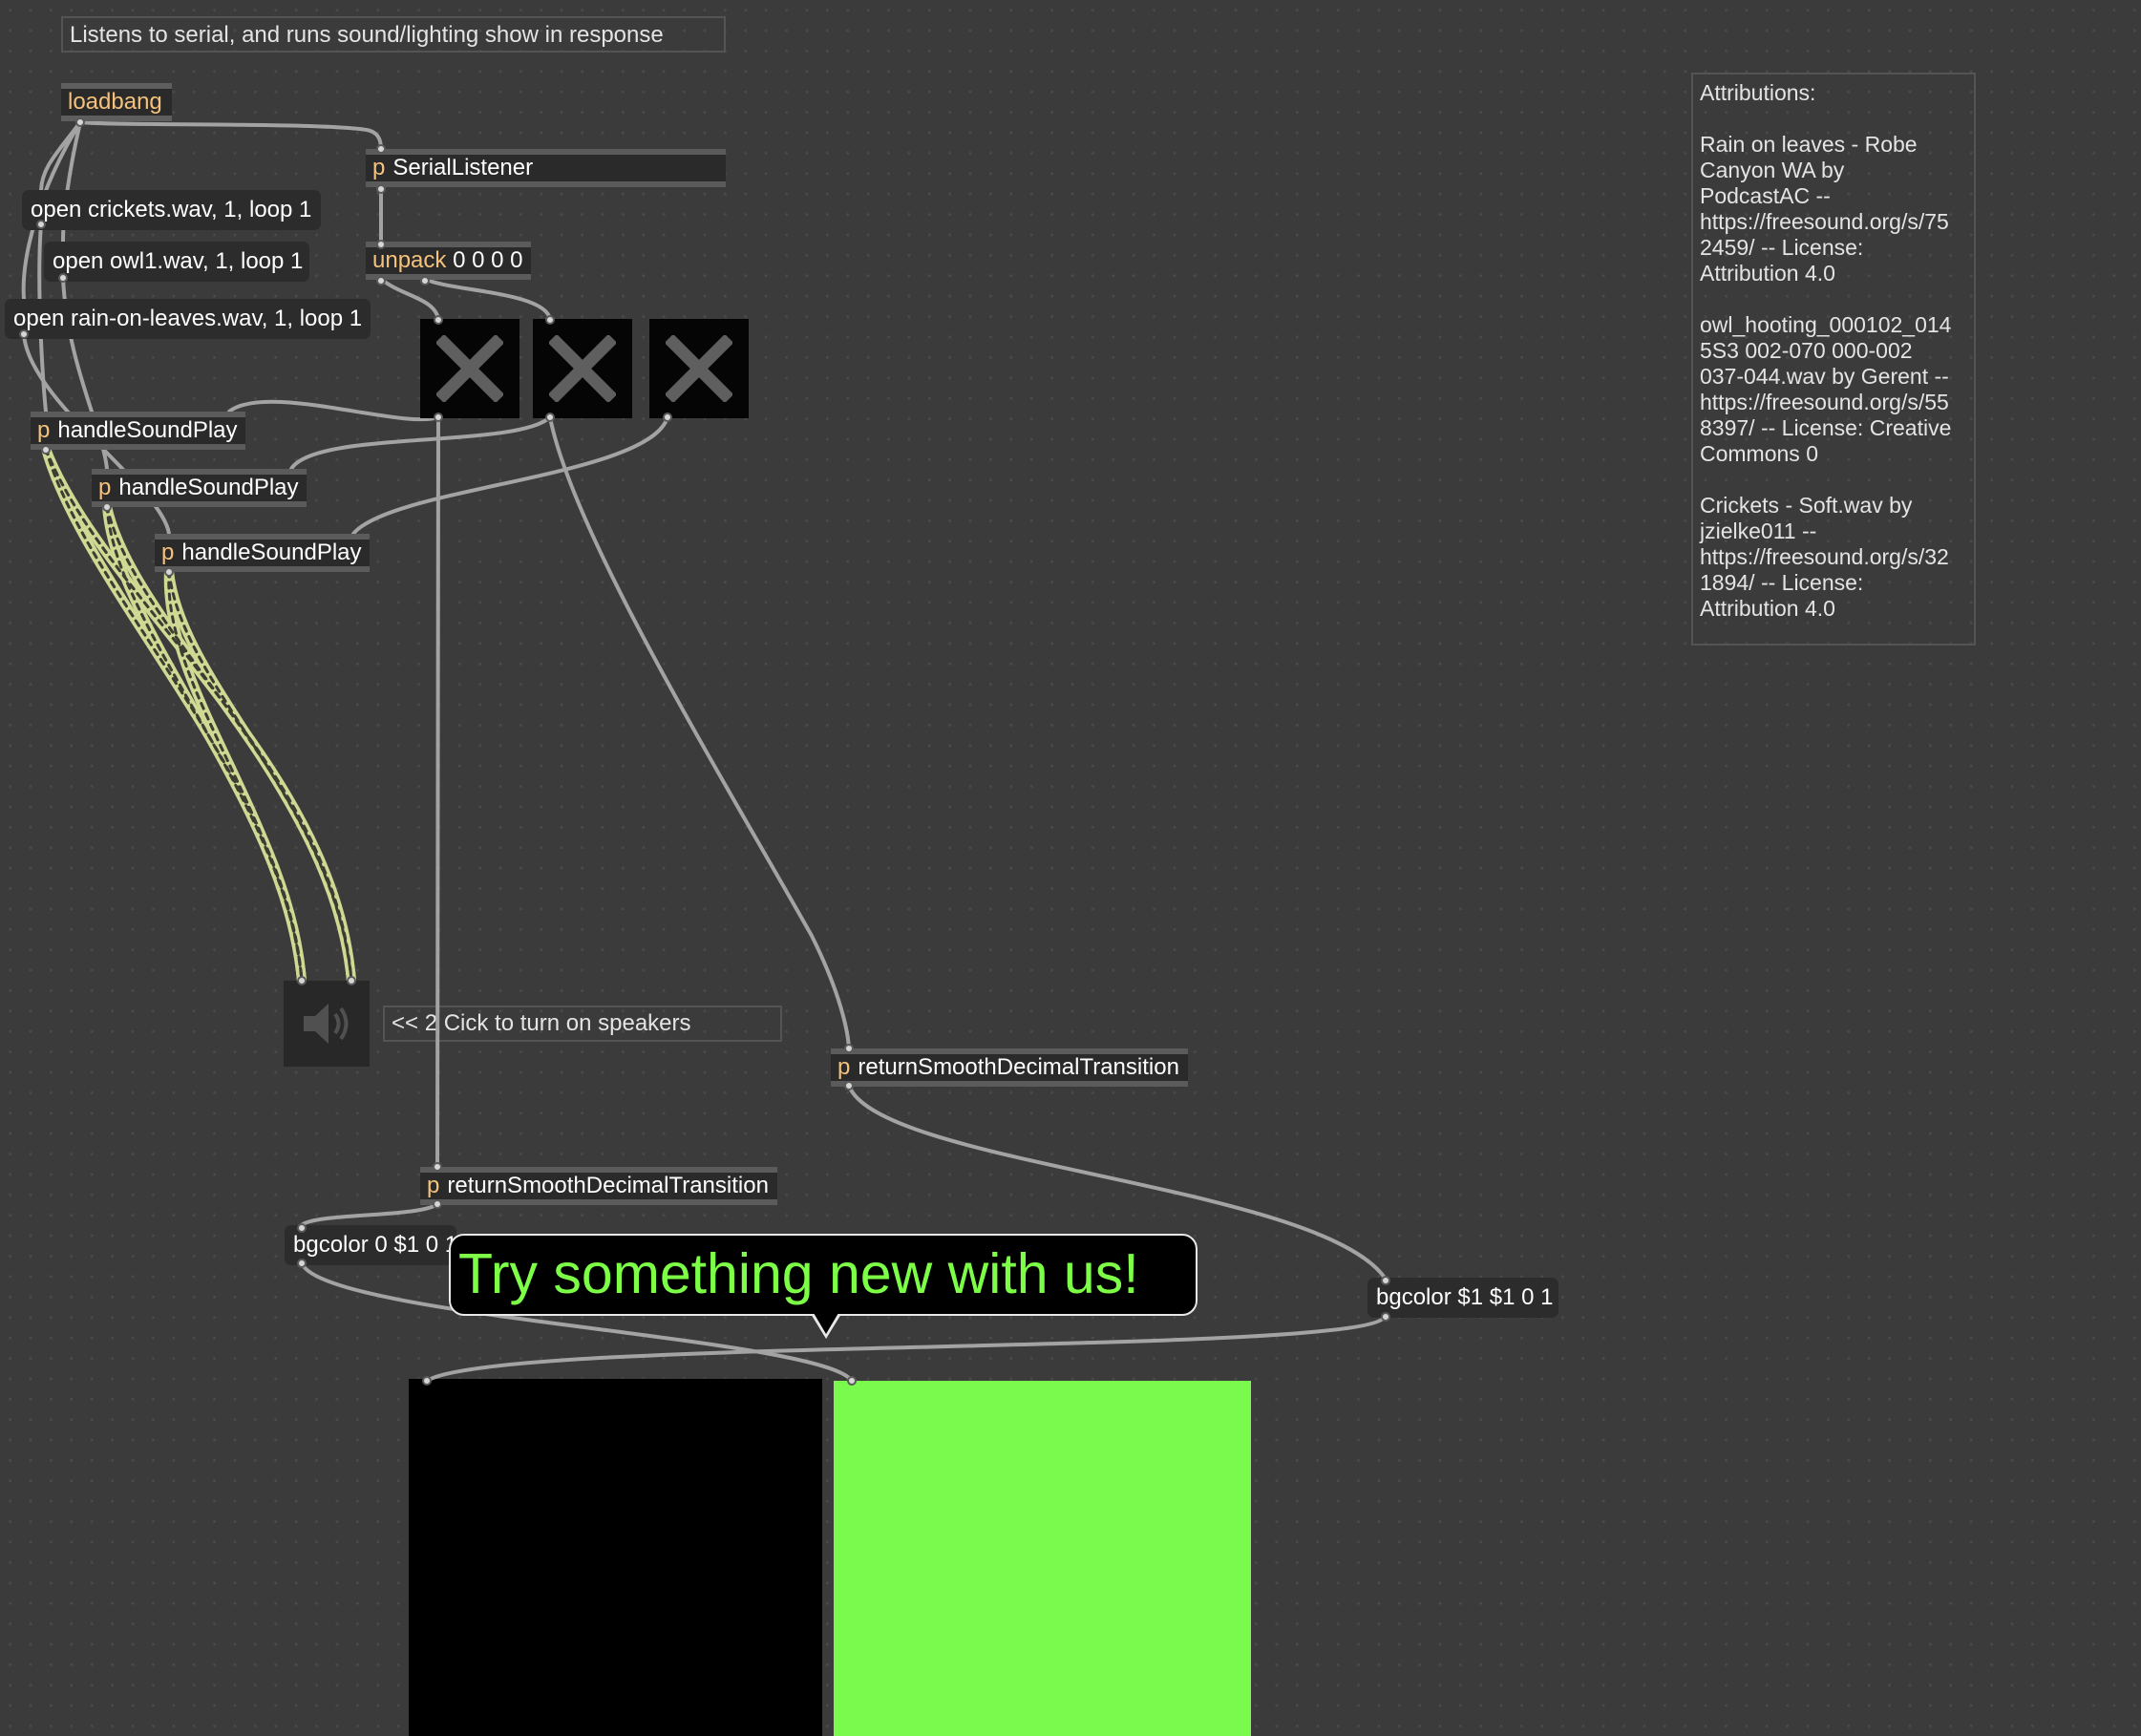 The width and height of the screenshot is (2141, 1736). Describe the element at coordinates (188, 319) in the screenshot. I see `open-rain-message: open rain-on-leaves.wav, 1, loop 1` at that location.